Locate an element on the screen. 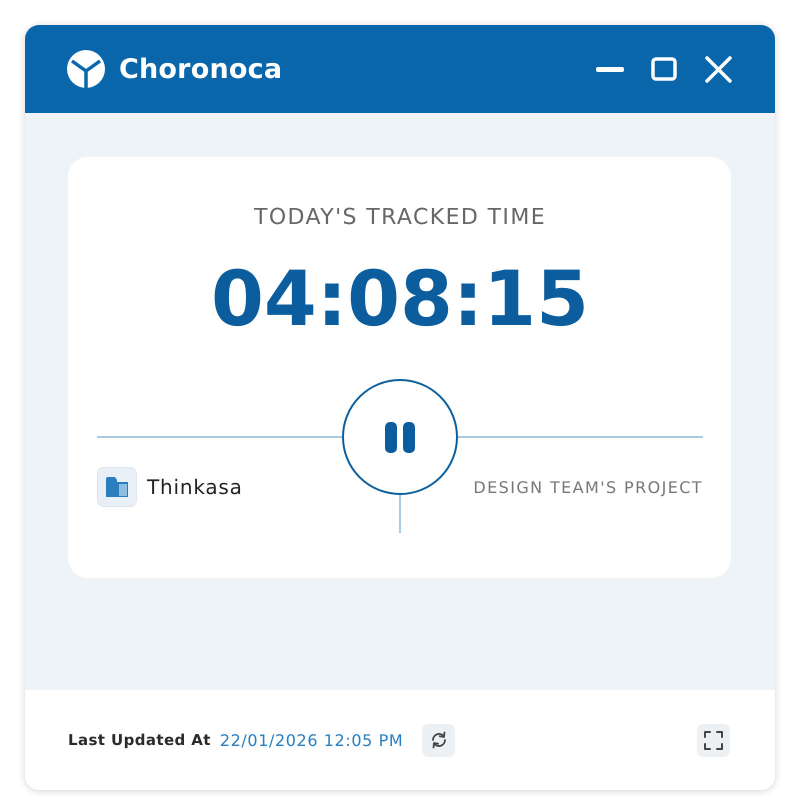  close-icon is located at coordinates (718, 69).